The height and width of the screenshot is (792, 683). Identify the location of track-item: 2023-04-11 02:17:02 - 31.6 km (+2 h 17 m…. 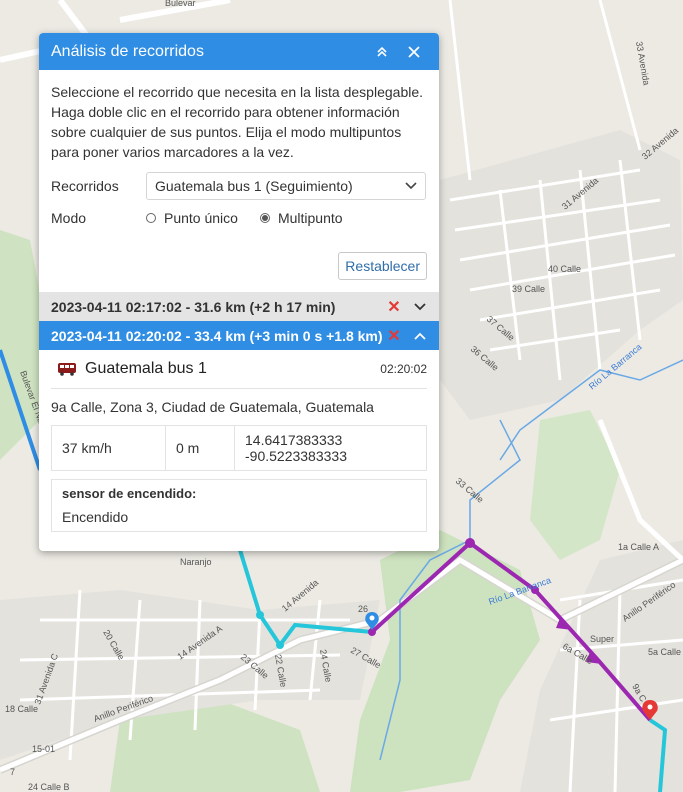
(239, 306).